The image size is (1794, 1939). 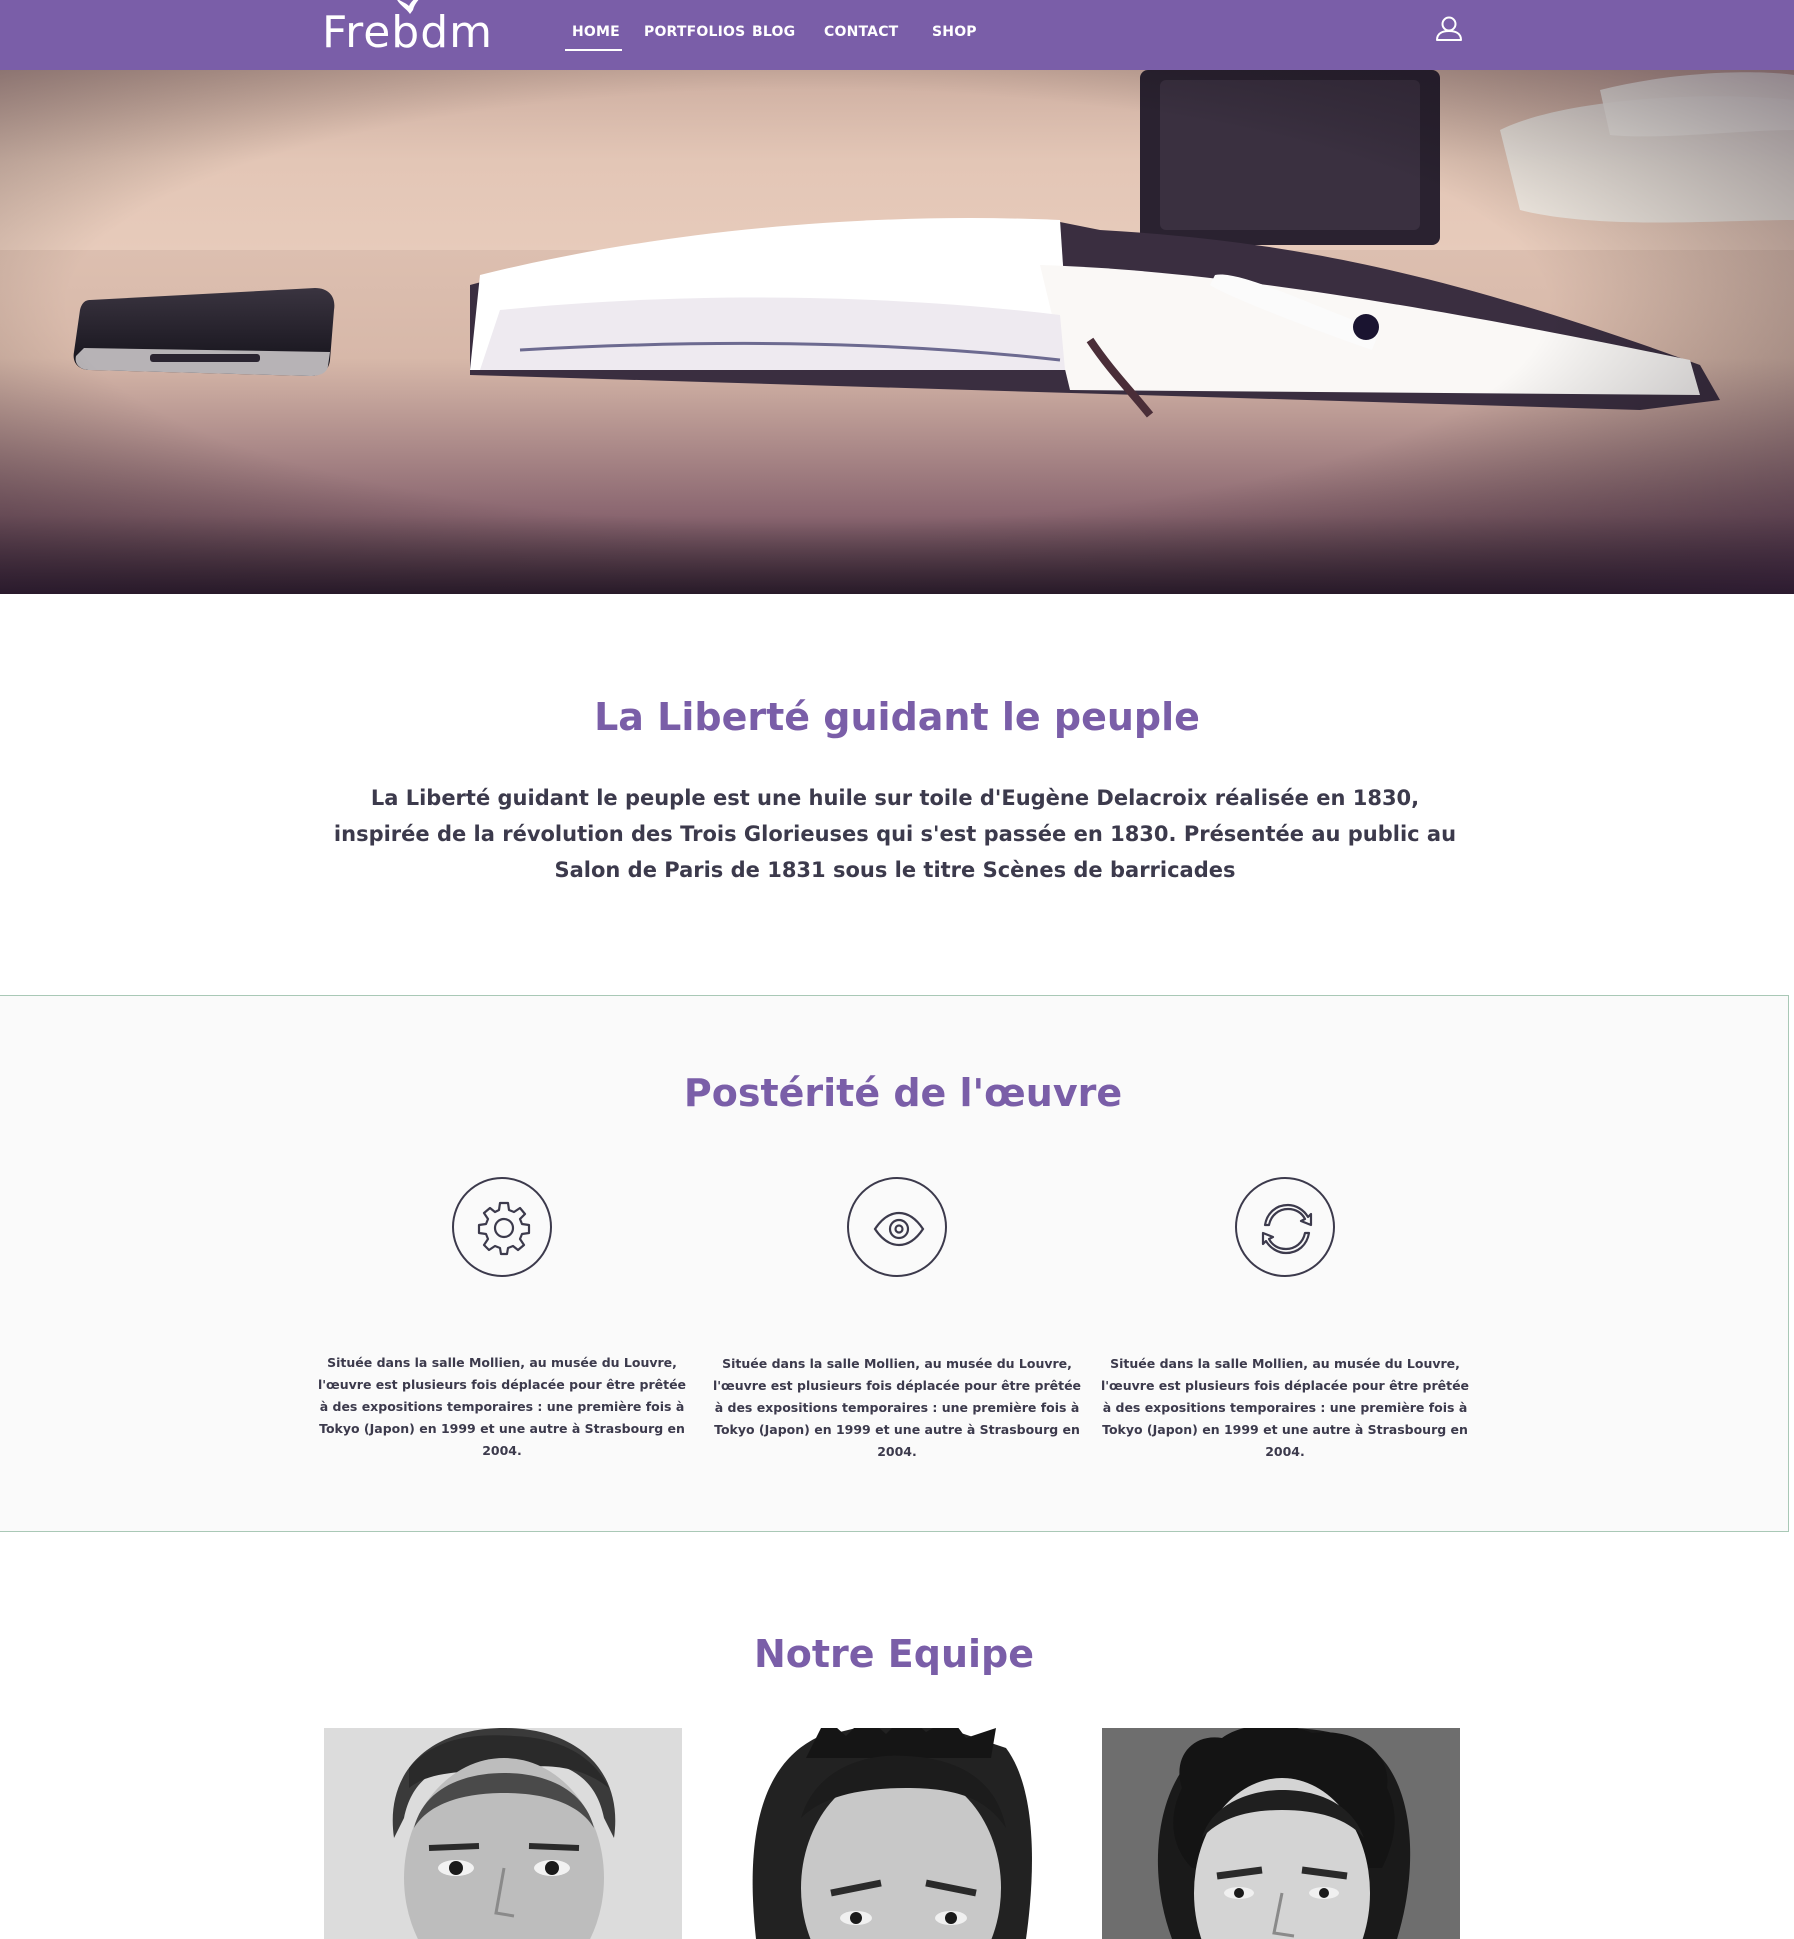 I want to click on team-member-1-photo, so click(x=503, y=1833).